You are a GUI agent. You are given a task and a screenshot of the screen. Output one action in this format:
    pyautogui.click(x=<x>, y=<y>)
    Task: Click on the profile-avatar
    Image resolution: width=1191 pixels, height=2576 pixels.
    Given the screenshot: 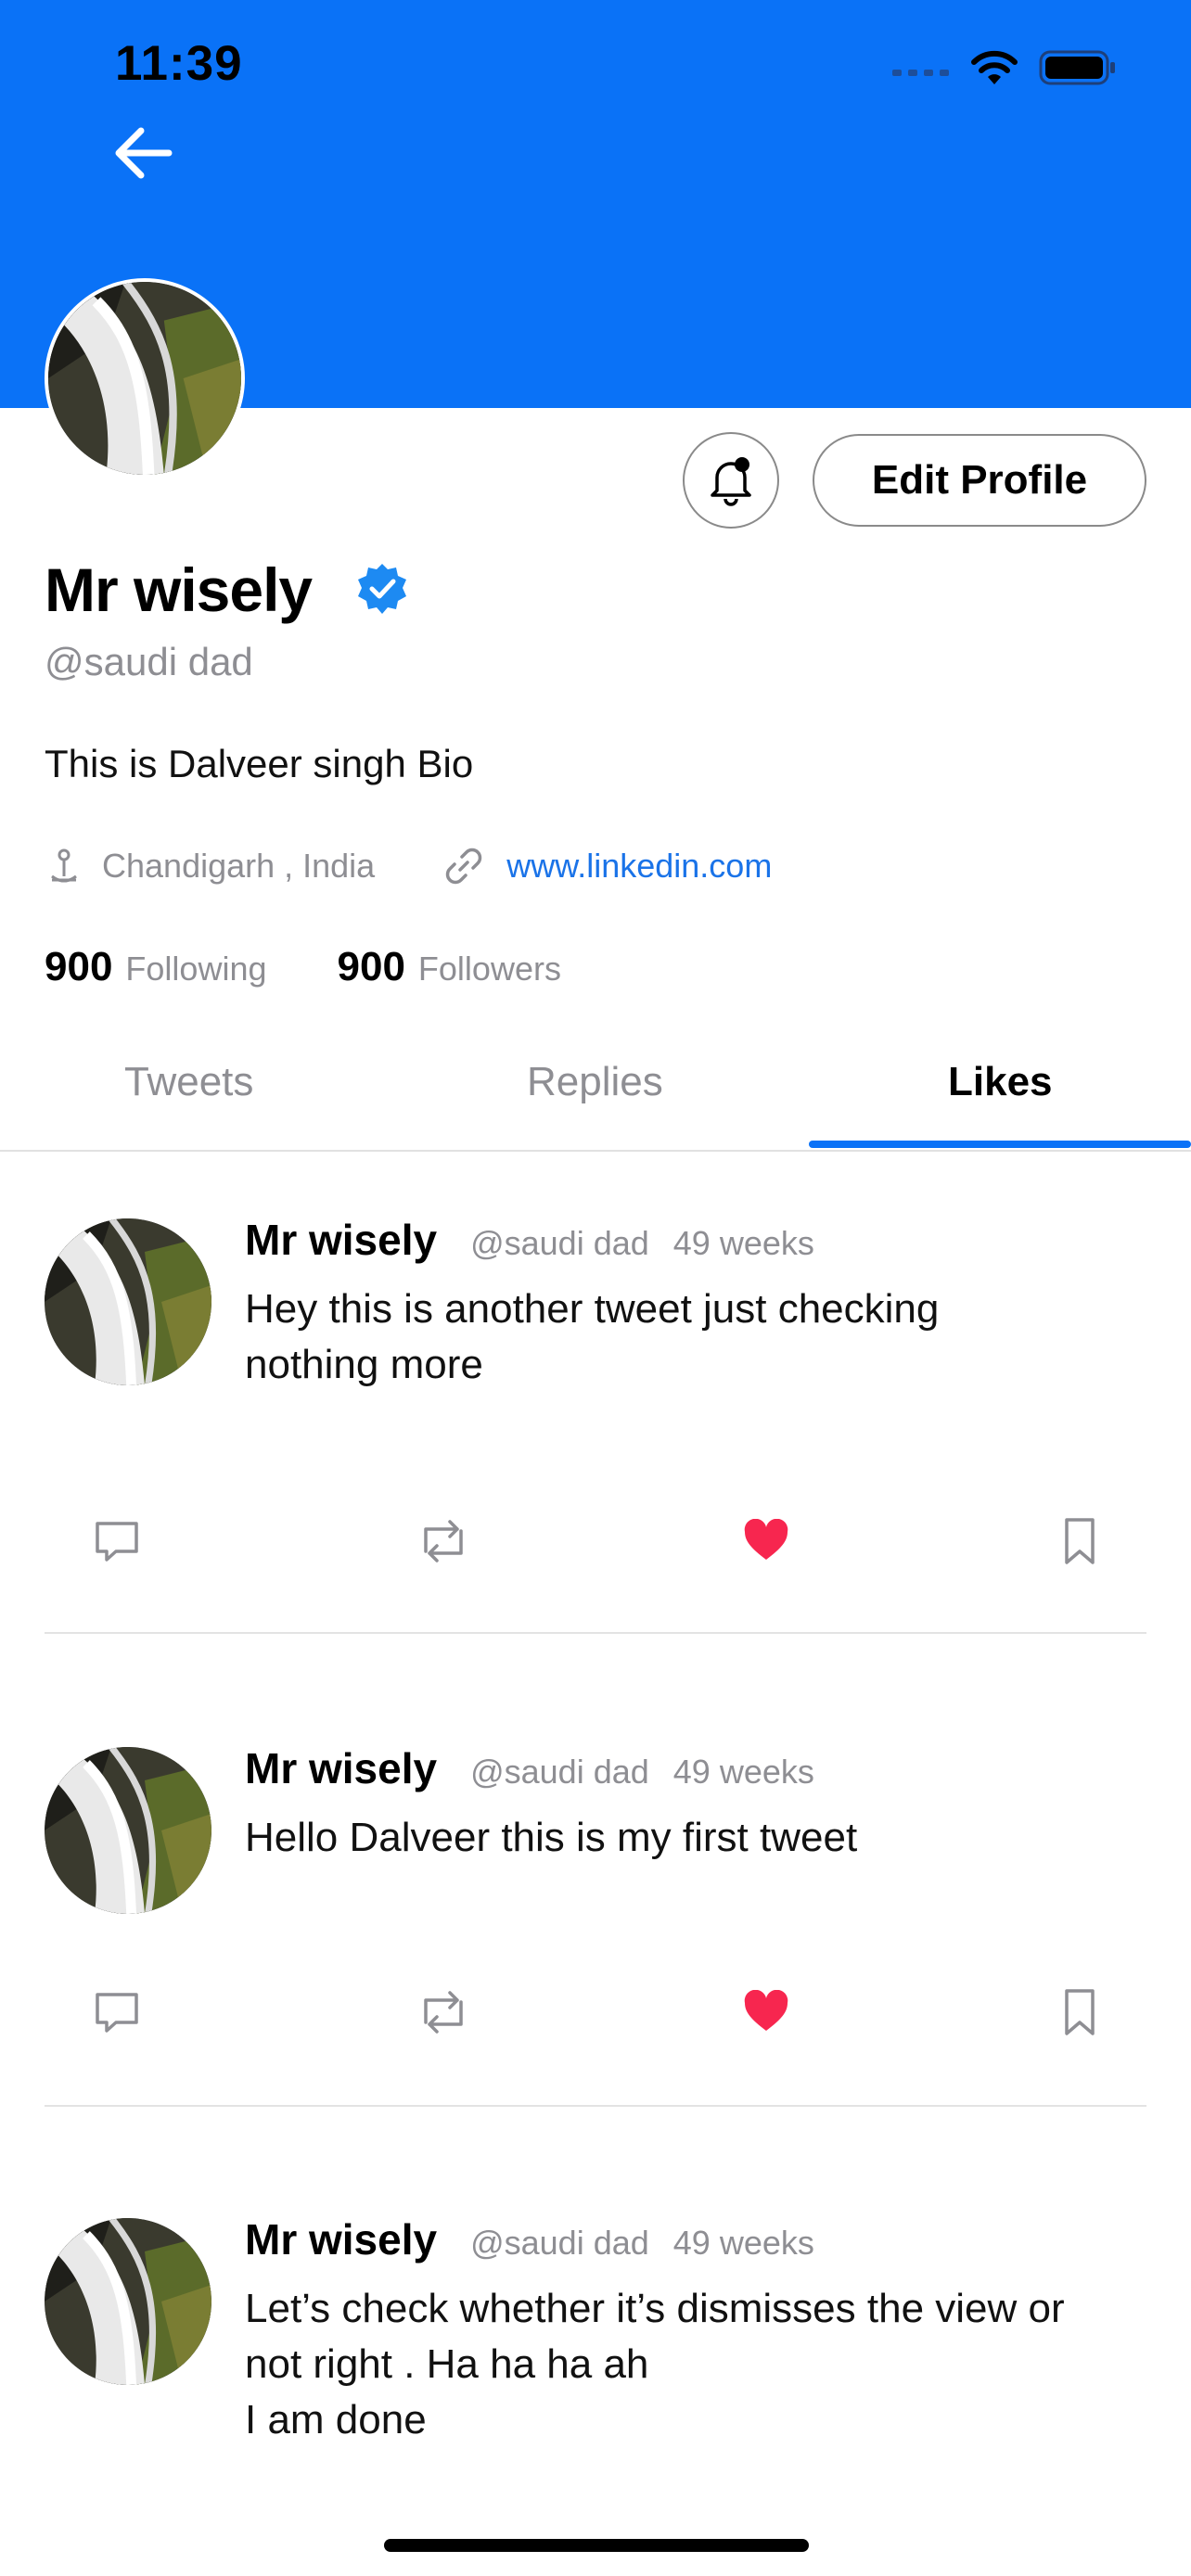 What is the action you would take?
    pyautogui.click(x=145, y=378)
    